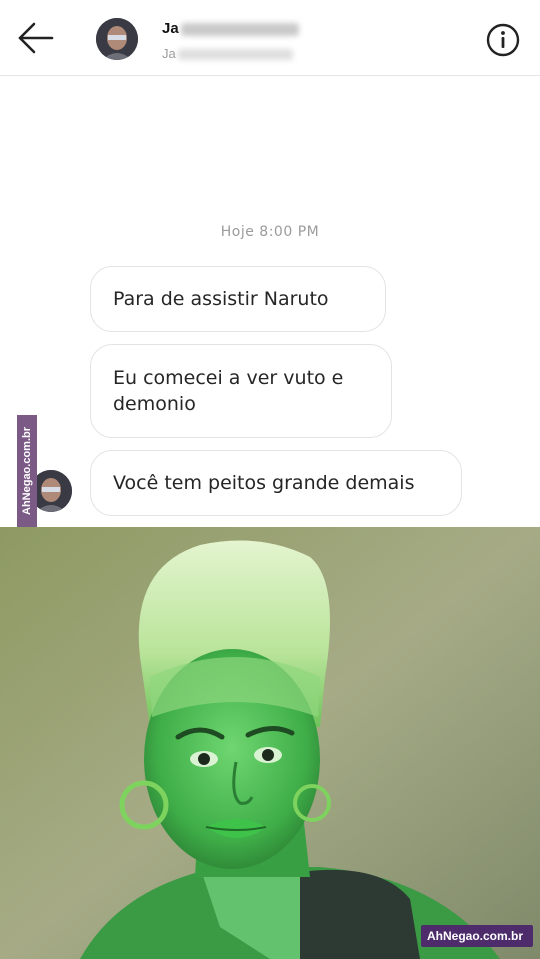 The width and height of the screenshot is (540, 959). Describe the element at coordinates (27, 471) in the screenshot. I see `watermark-side: AhNegao.com.br` at that location.